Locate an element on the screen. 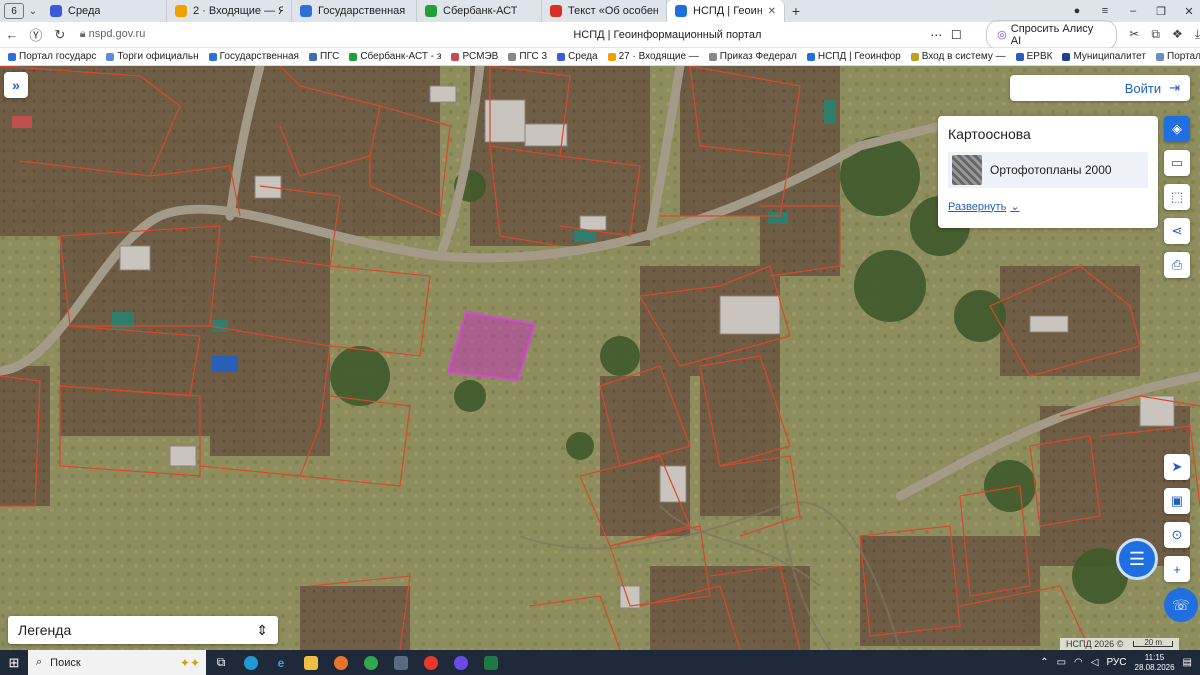 This screenshot has height=675, width=1200. profile-icon: ● is located at coordinates (1077, 11).